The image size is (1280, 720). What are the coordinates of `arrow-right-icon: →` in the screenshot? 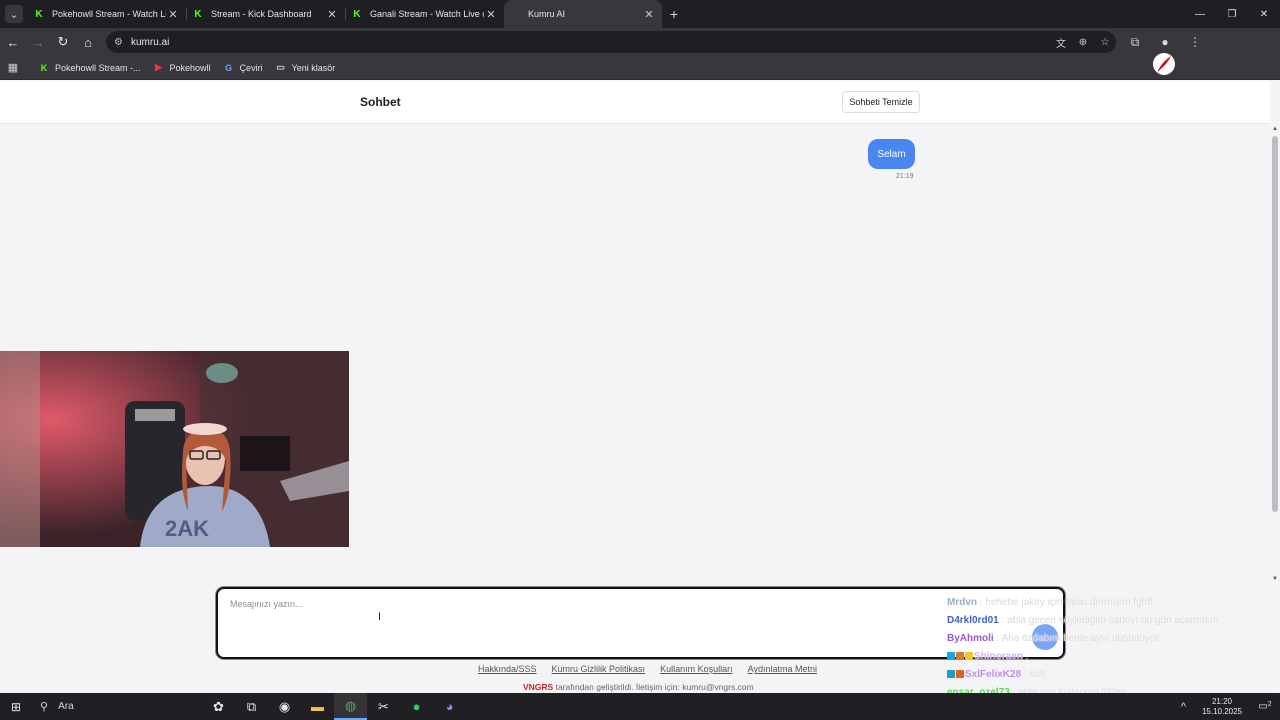 It's located at (38, 42).